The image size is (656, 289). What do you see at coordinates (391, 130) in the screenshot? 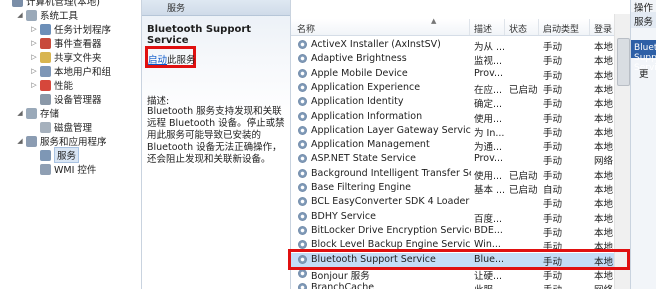
I see `service-name: Application Layer Gateway Service` at bounding box center [391, 130].